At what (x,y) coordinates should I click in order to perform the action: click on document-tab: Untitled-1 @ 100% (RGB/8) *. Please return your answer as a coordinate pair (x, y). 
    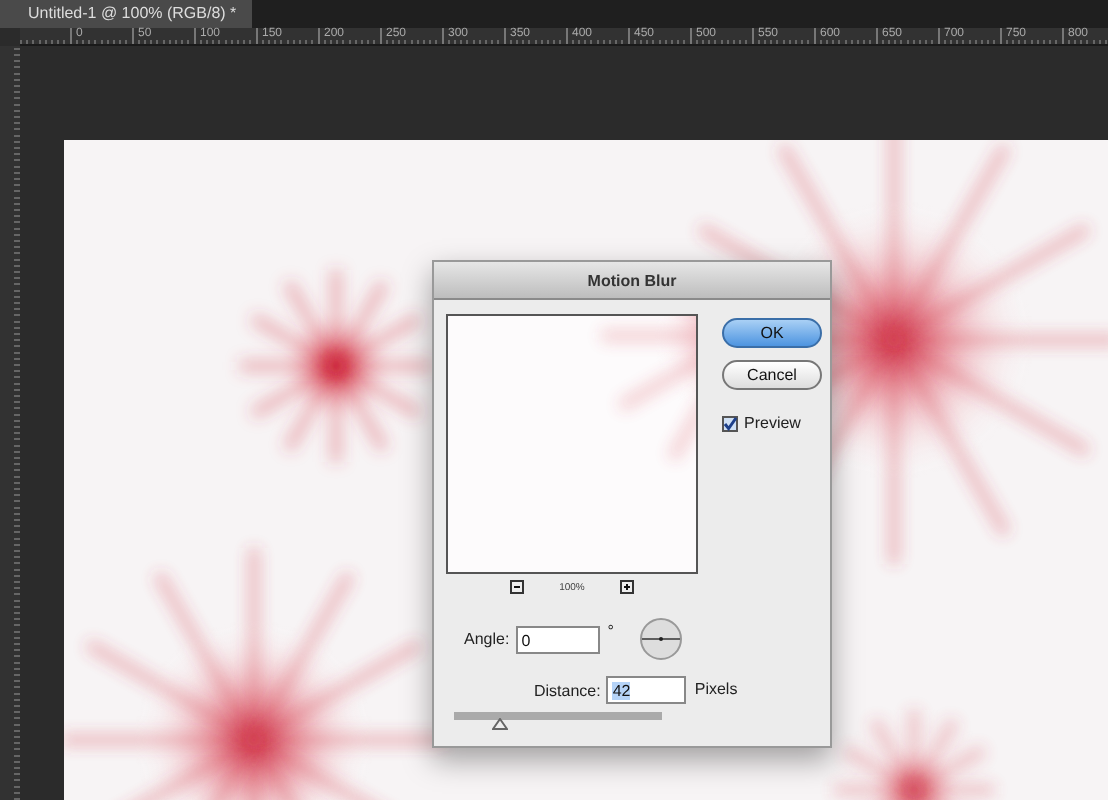
    Looking at the image, I should click on (126, 14).